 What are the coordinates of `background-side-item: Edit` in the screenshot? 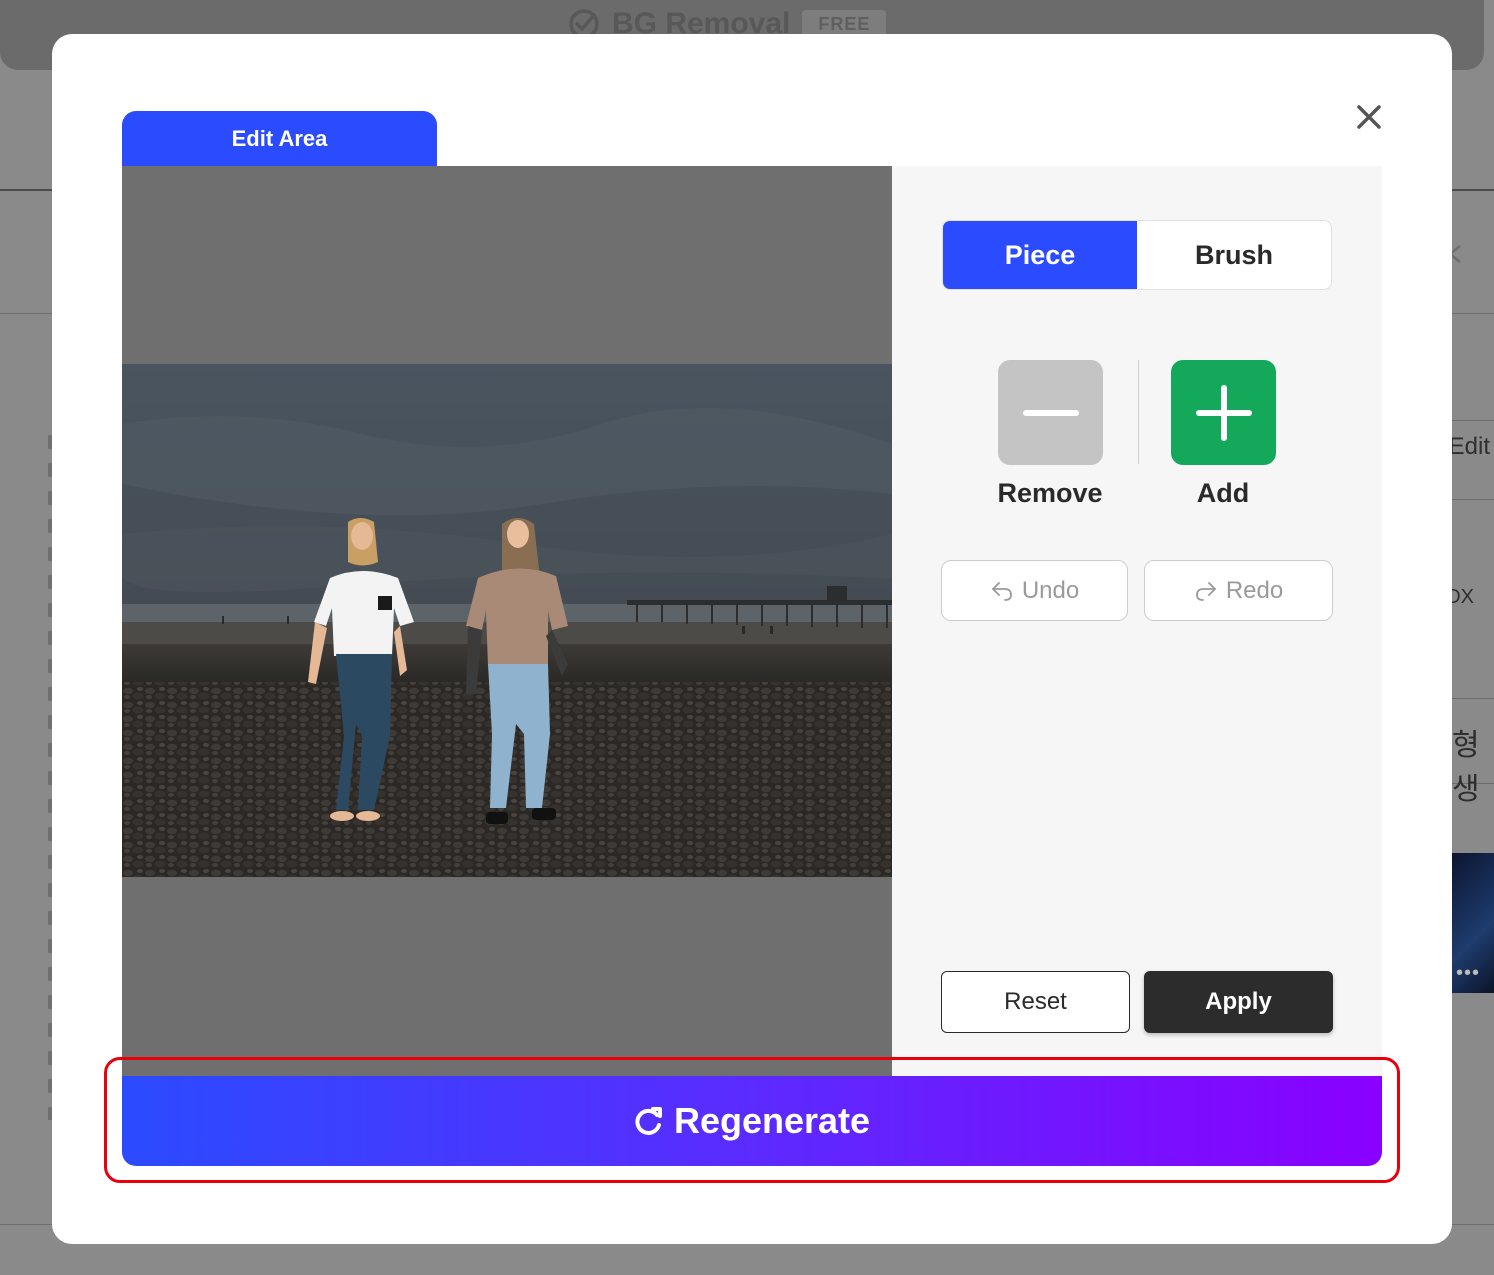 It's located at (1471, 460).